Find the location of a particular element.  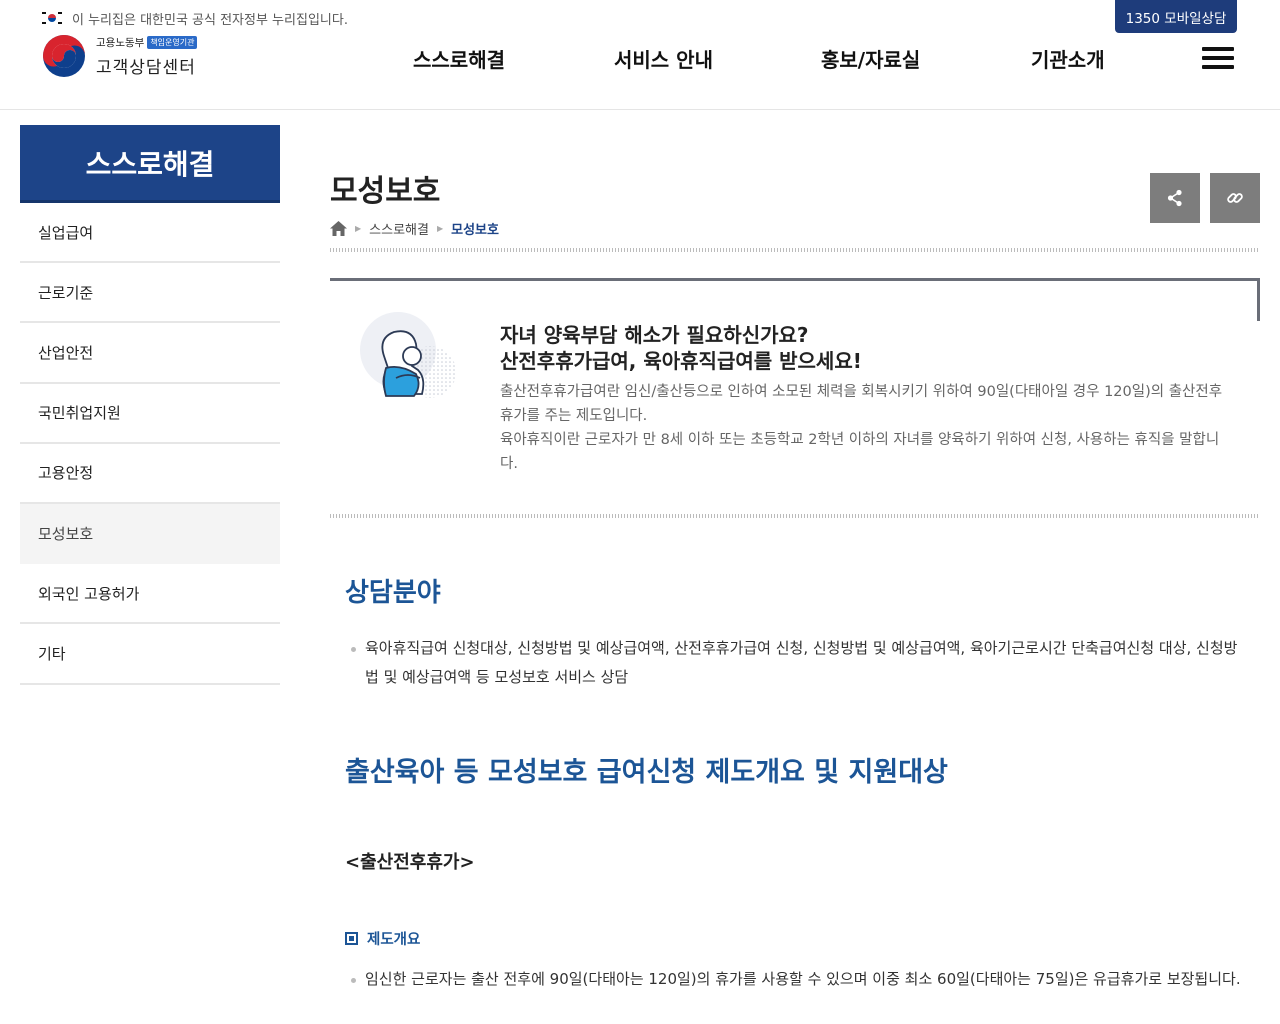

korean-flag-icon is located at coordinates (52, 18).